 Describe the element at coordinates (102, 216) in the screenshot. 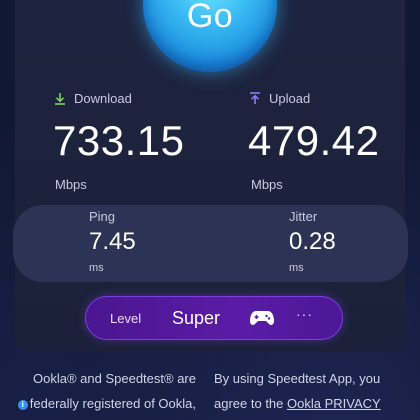

I see `ping-label: Ping` at that location.